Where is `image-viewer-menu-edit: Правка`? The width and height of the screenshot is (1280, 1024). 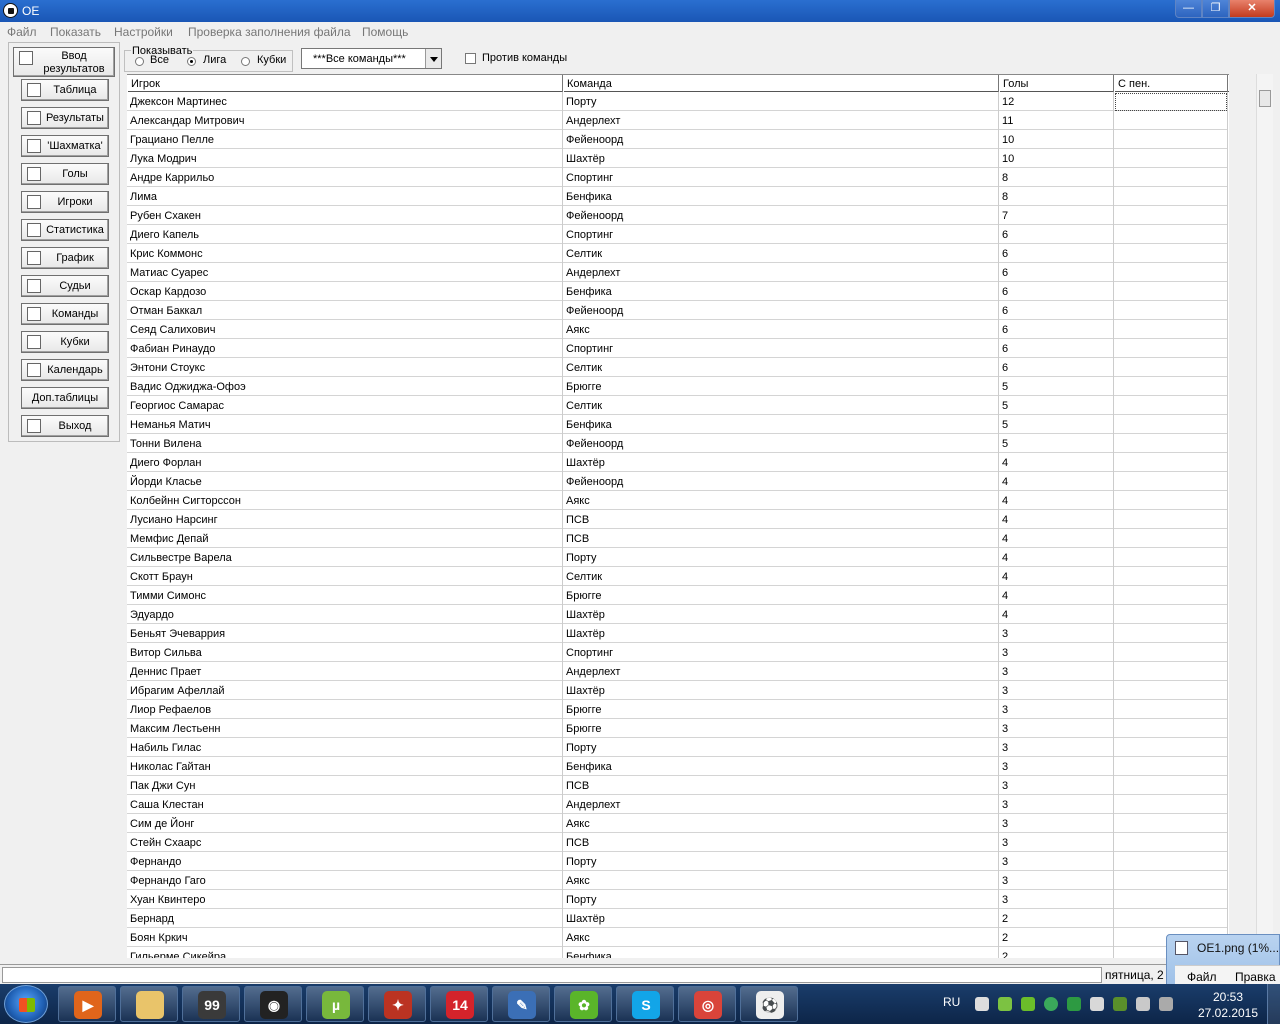 image-viewer-menu-edit: Правка is located at coordinates (1255, 977).